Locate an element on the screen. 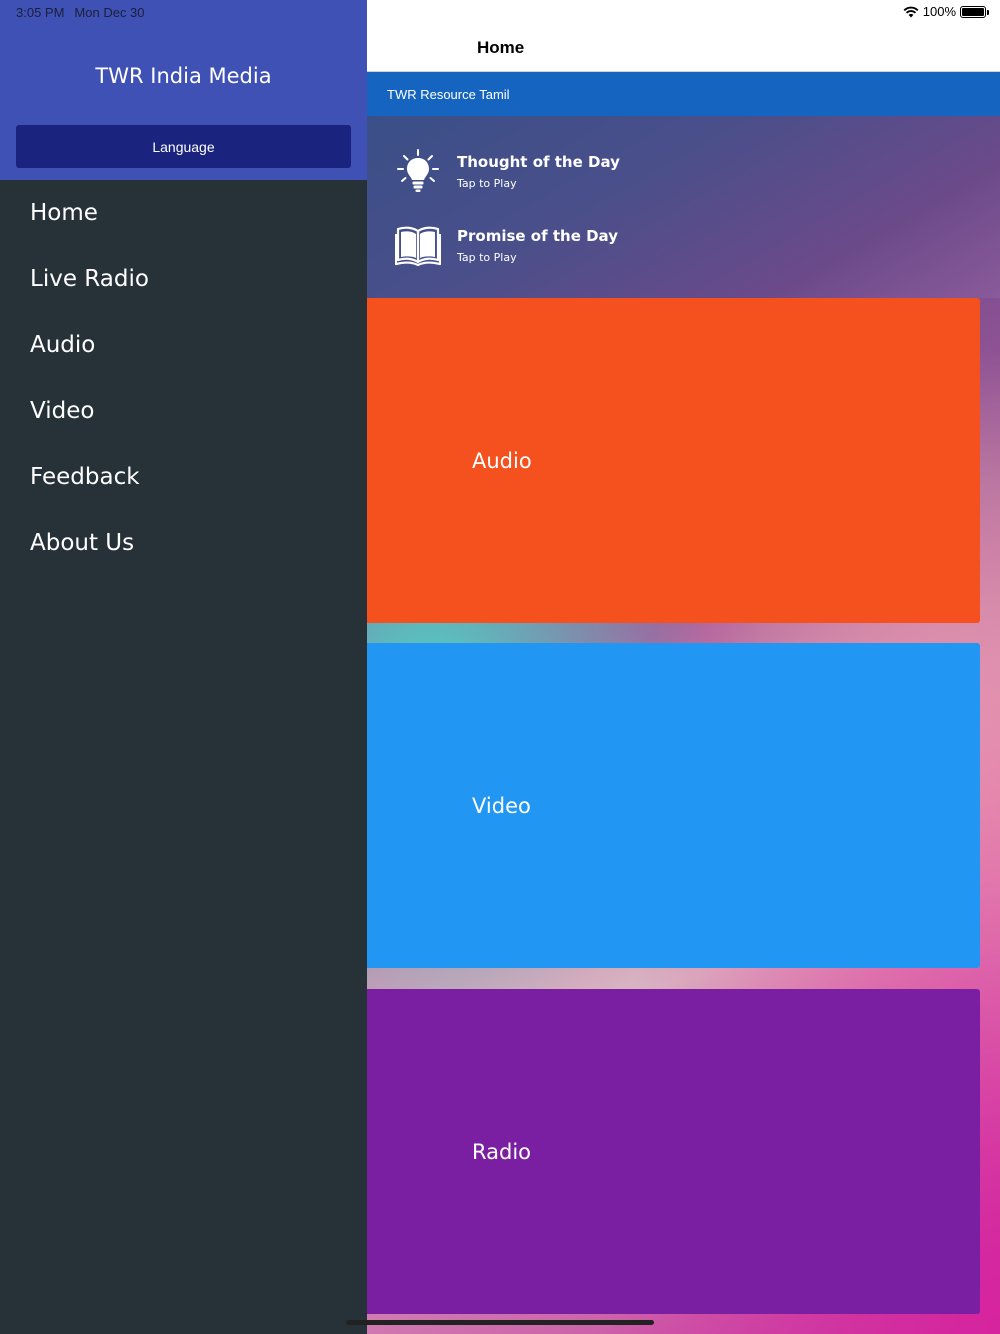 Image resolution: width=1000 pixels, height=1334 pixels. wifi-icon is located at coordinates (911, 11).